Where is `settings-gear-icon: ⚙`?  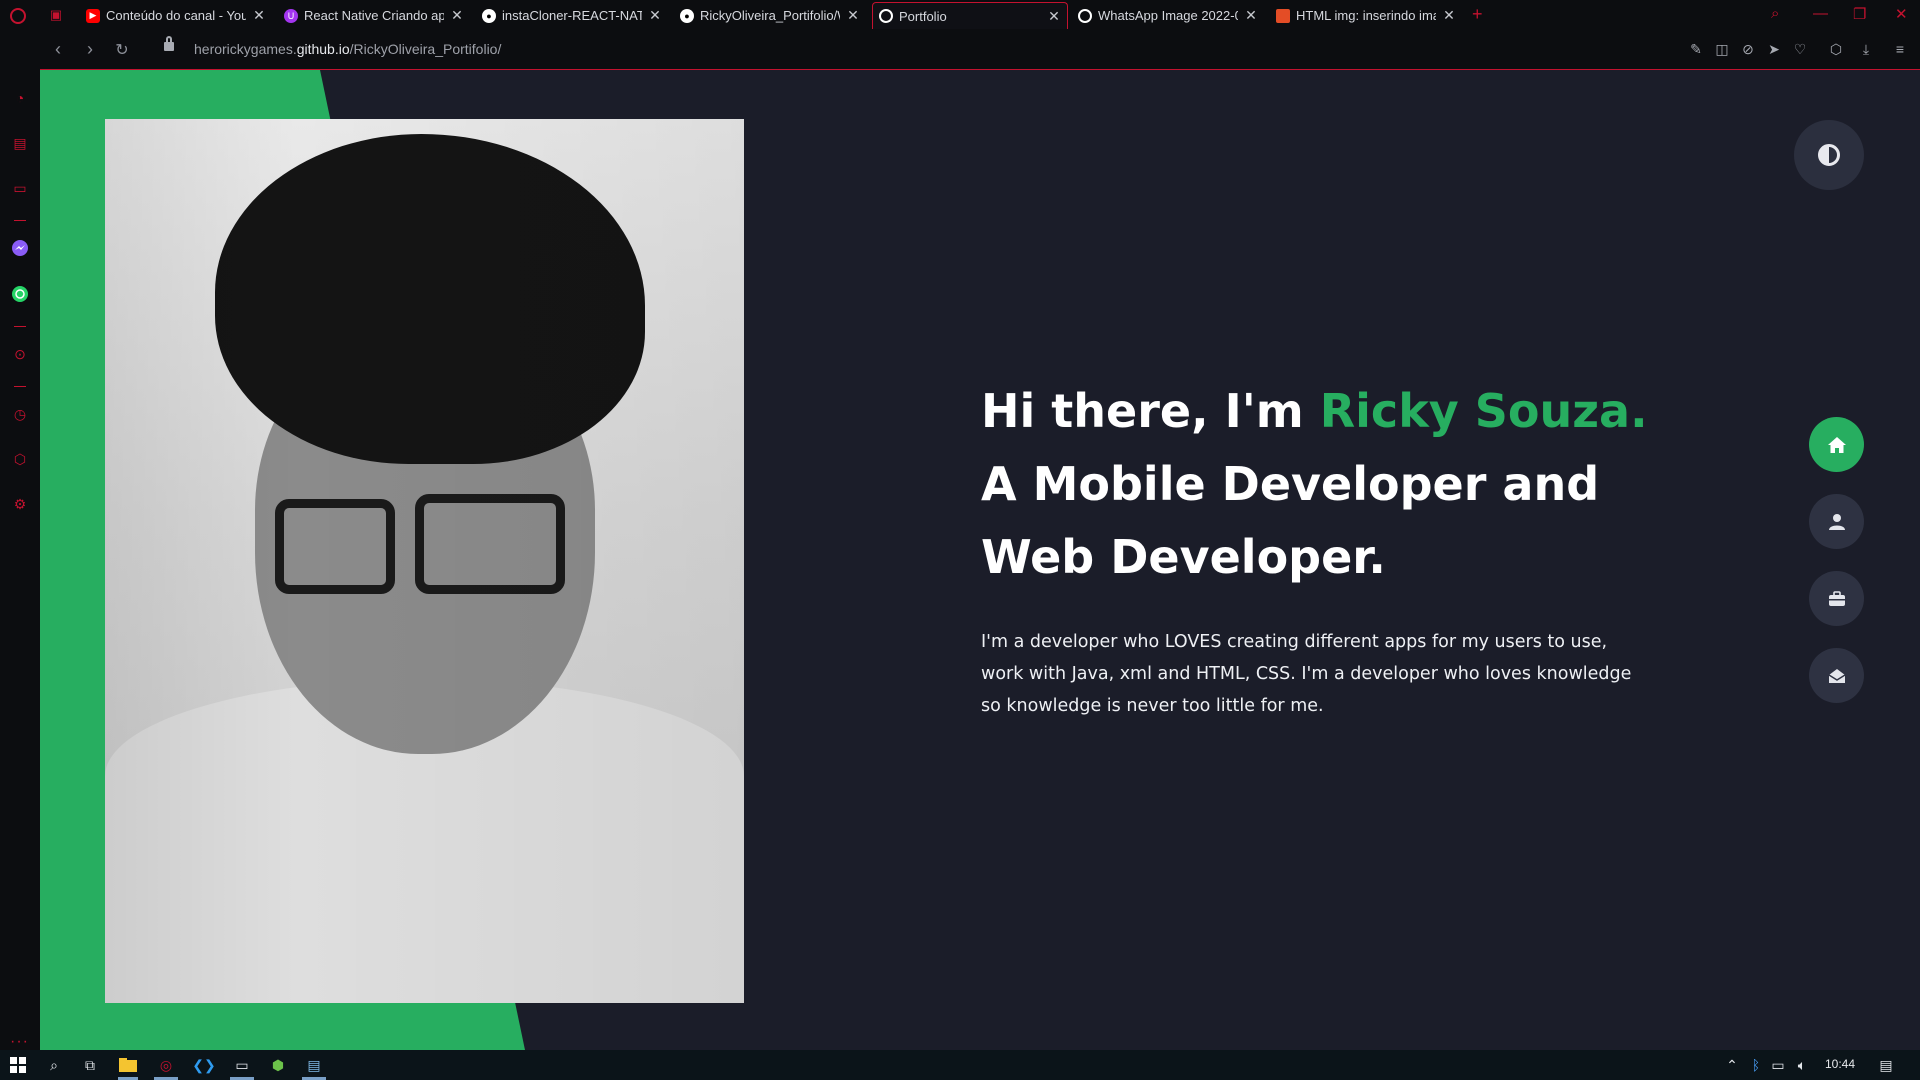 settings-gear-icon: ⚙ is located at coordinates (20, 504).